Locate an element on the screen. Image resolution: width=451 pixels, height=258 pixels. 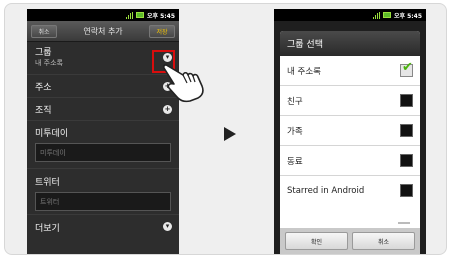
organization-label: 조직 is located at coordinates (43, 111).